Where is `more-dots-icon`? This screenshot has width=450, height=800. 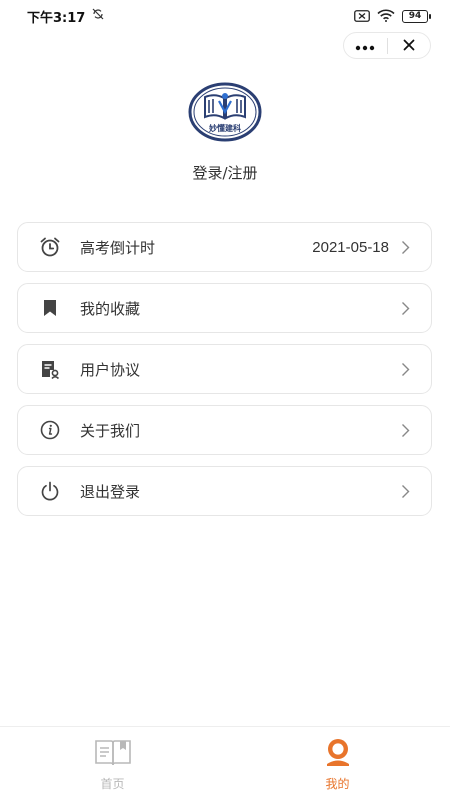
more-dots-icon is located at coordinates (365, 45).